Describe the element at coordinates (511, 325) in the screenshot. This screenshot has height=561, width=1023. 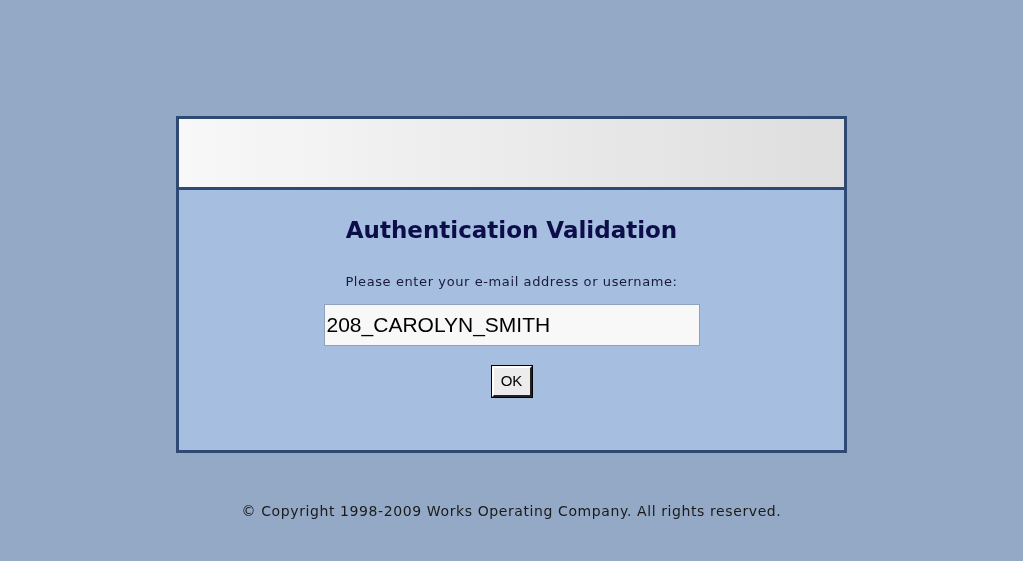
I see `username-field: 208_CAROLYN_SMITH` at that location.